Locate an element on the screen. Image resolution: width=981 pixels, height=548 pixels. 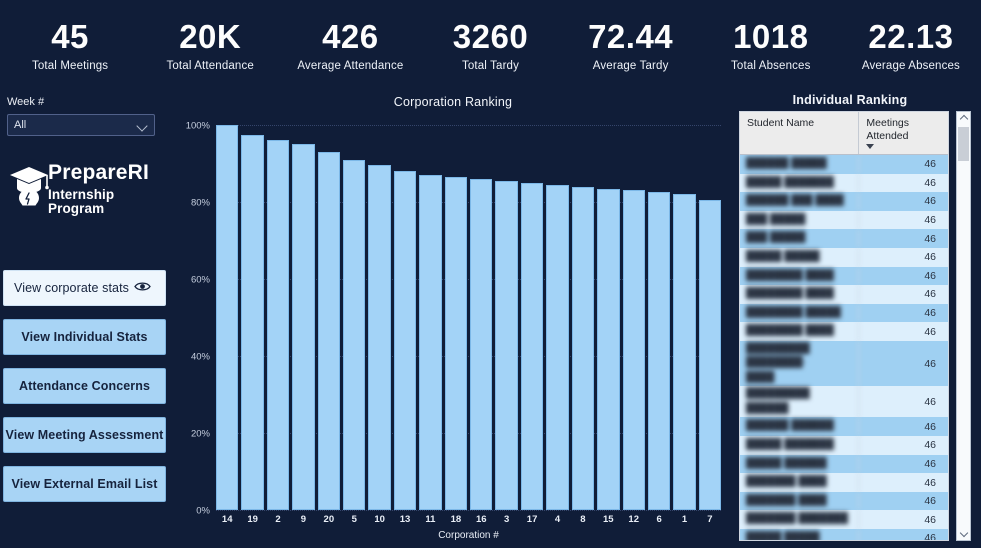
chart-x-axis-tick: 2 is located at coordinates (278, 519).